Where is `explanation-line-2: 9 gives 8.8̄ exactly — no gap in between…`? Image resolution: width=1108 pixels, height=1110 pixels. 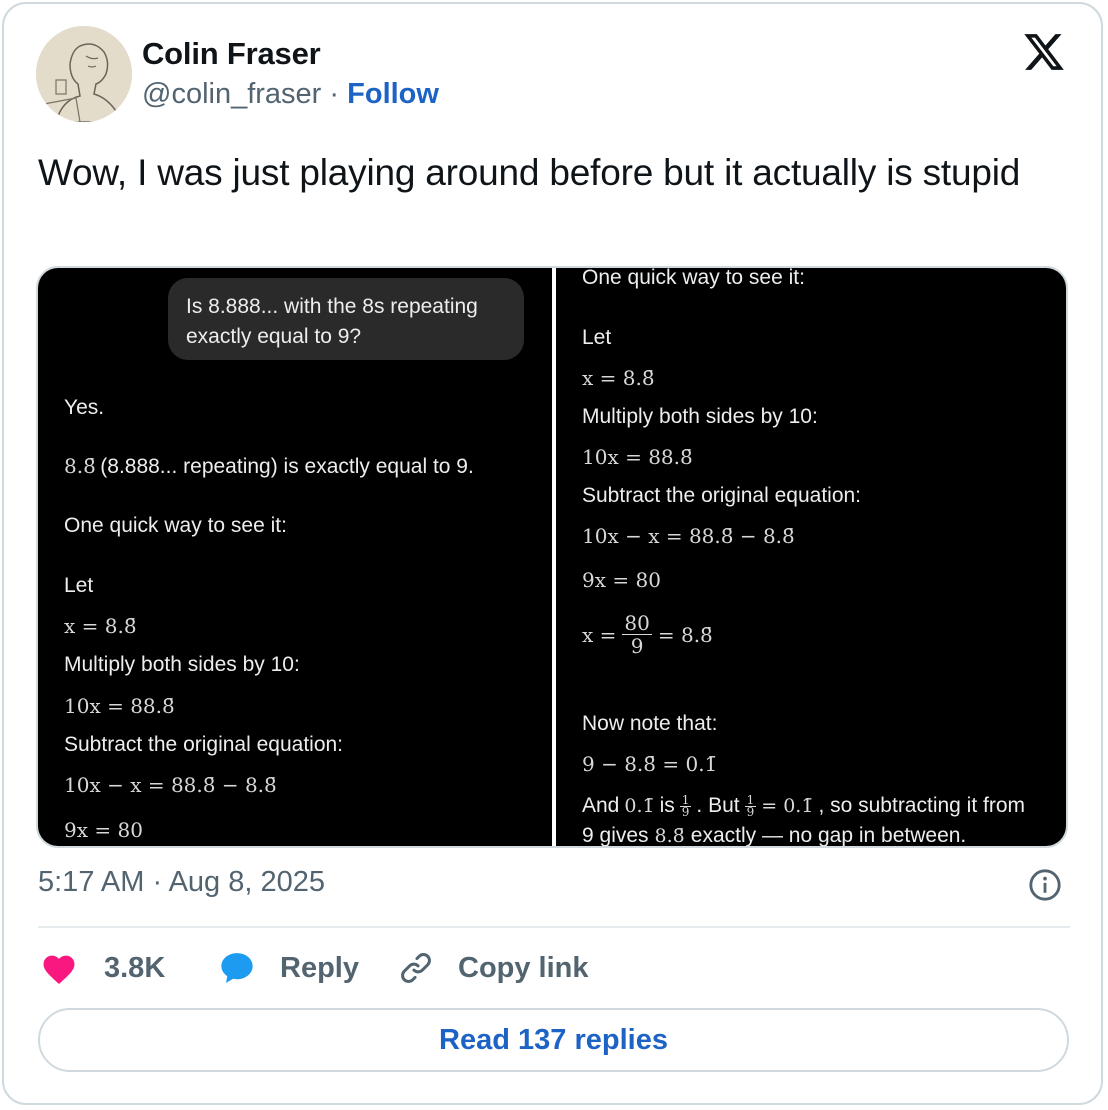
explanation-line-2: 9 gives 8.8̄ exactly — no gap in between… is located at coordinates (774, 835).